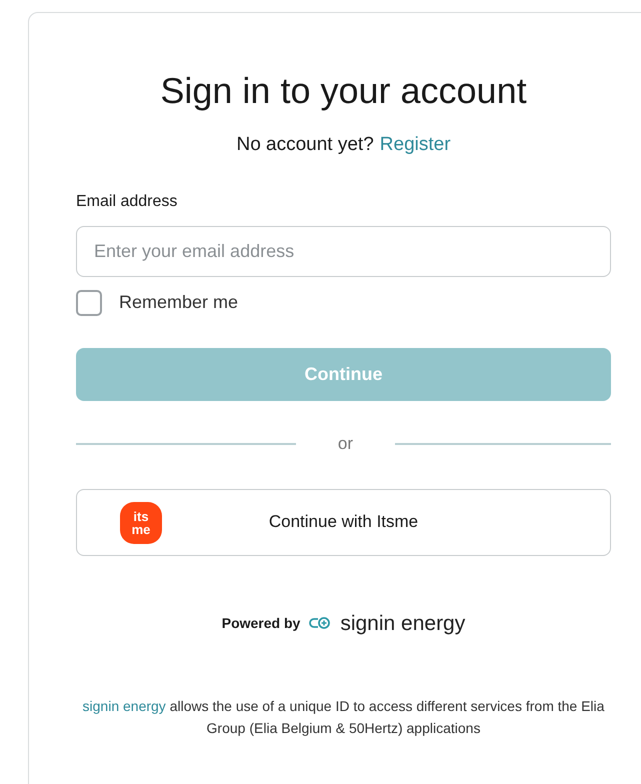 The height and width of the screenshot is (784, 641). Describe the element at coordinates (345, 444) in the screenshot. I see `or-divider-text: or` at that location.